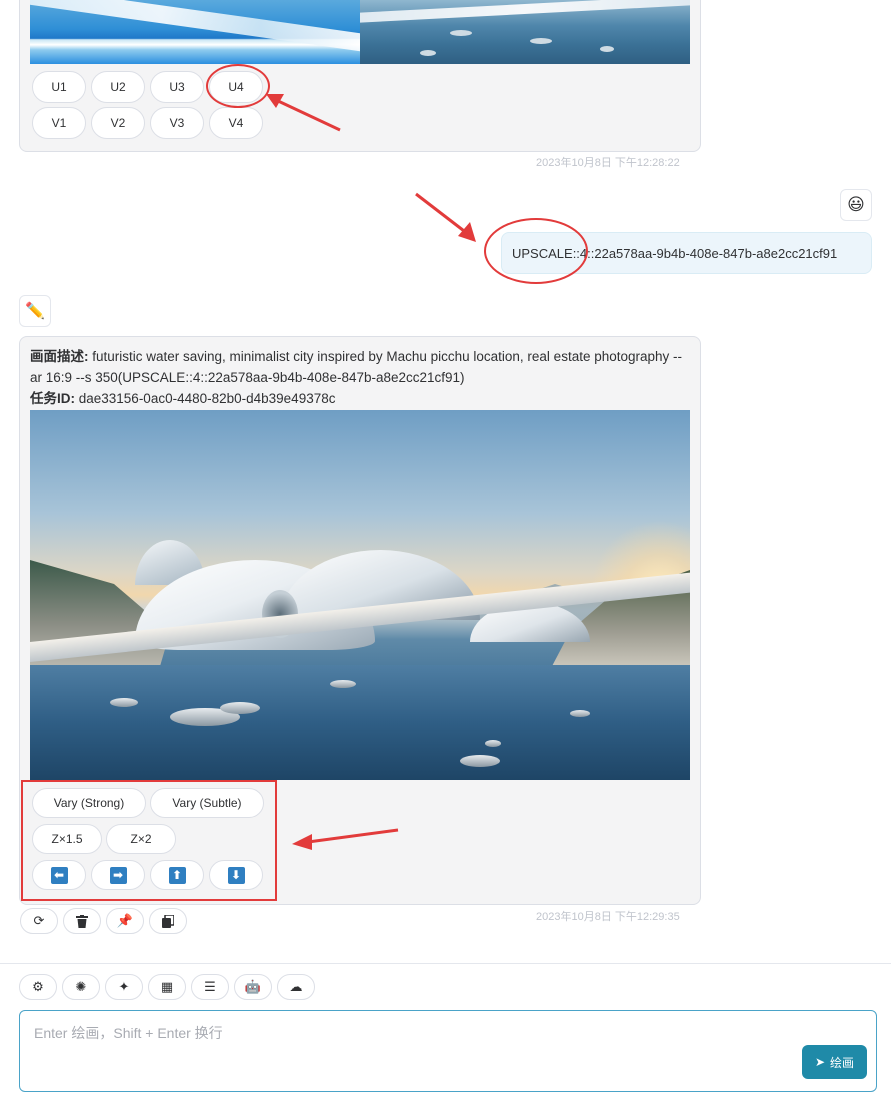  I want to click on u3-button: U3, so click(177, 87).